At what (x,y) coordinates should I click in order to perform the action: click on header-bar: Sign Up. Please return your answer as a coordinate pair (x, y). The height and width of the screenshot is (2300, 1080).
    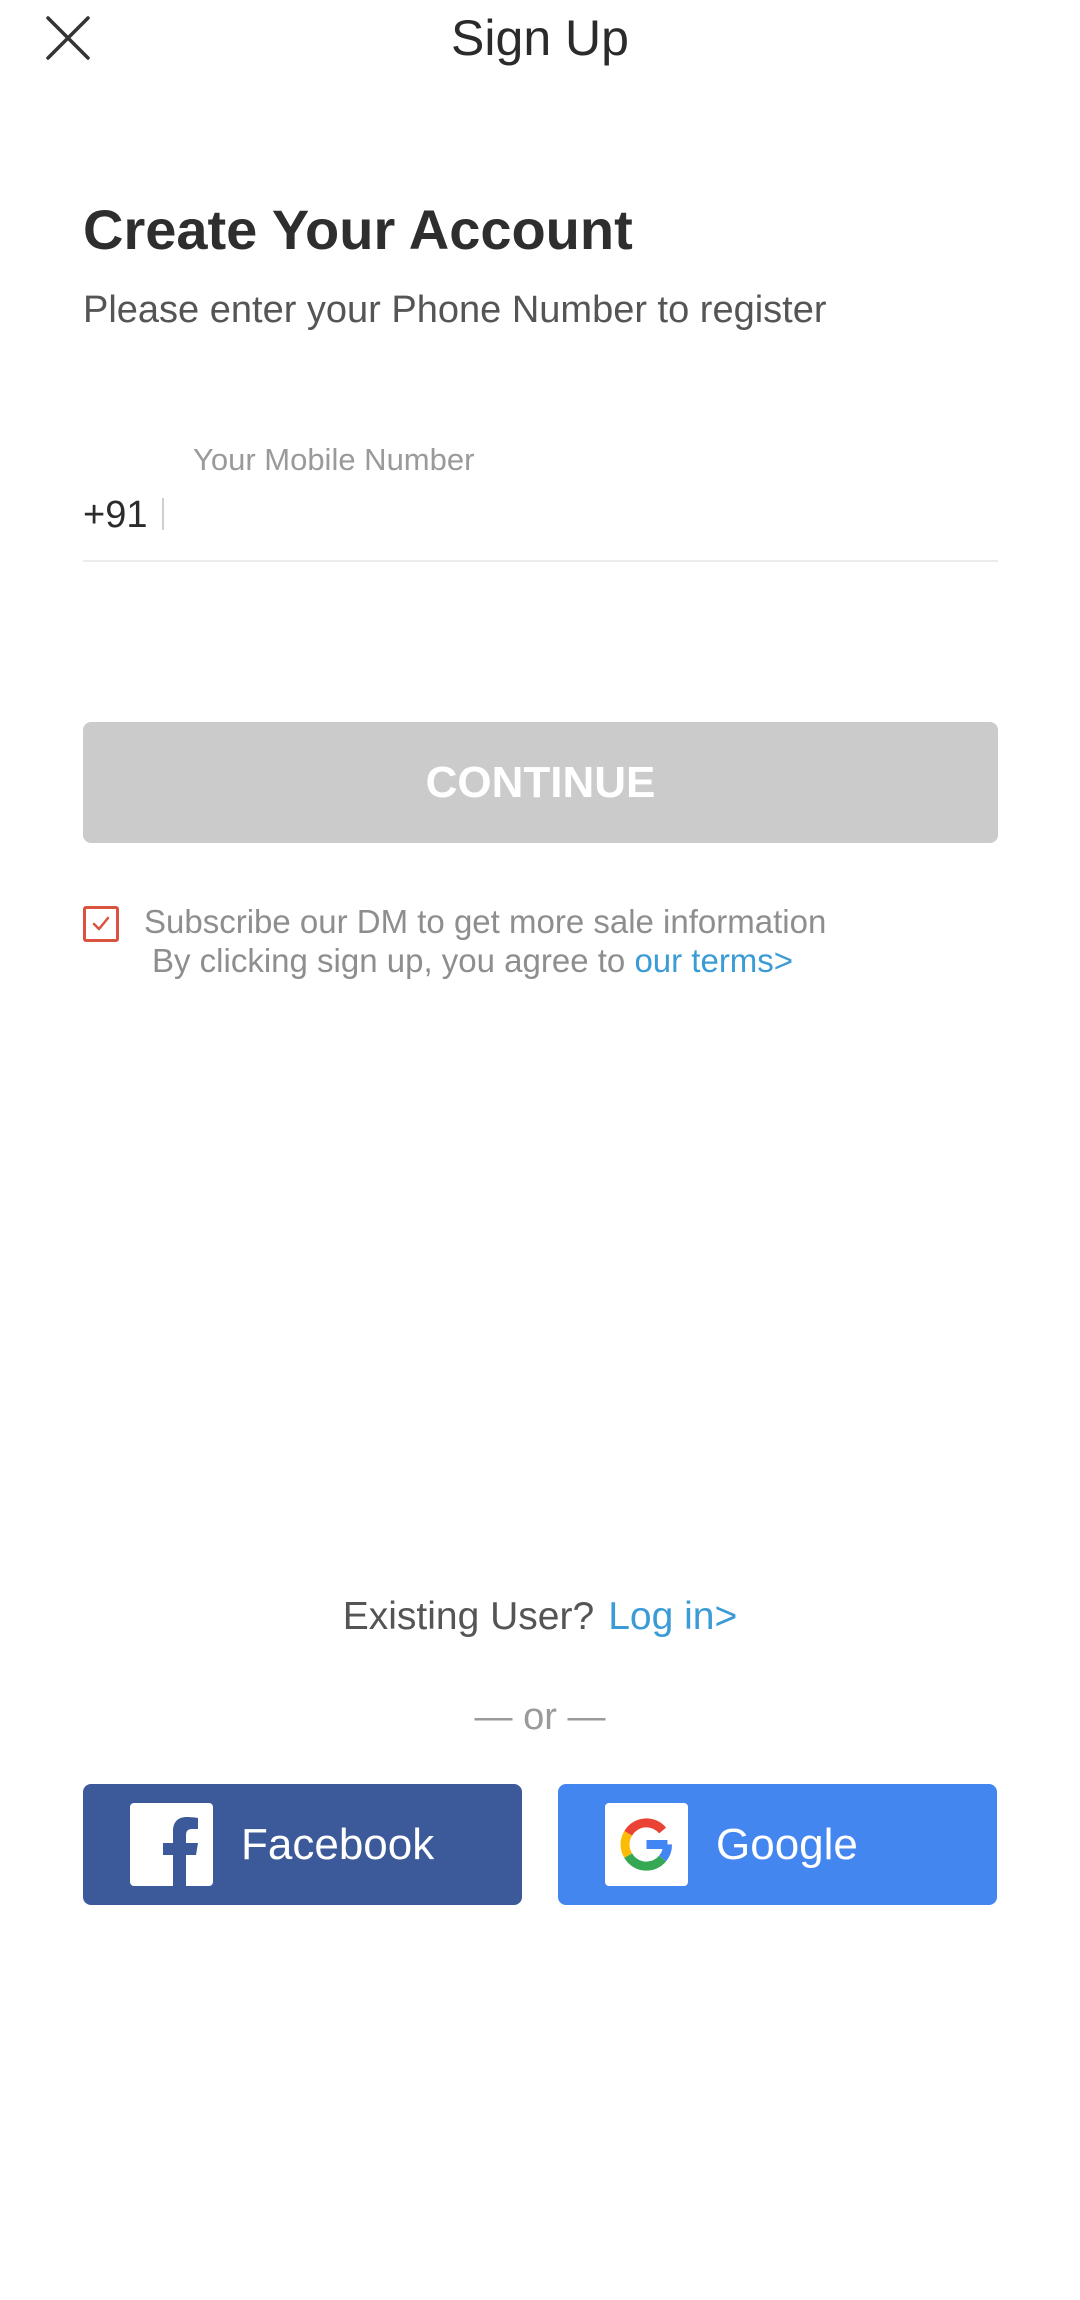
    Looking at the image, I should click on (540, 40).